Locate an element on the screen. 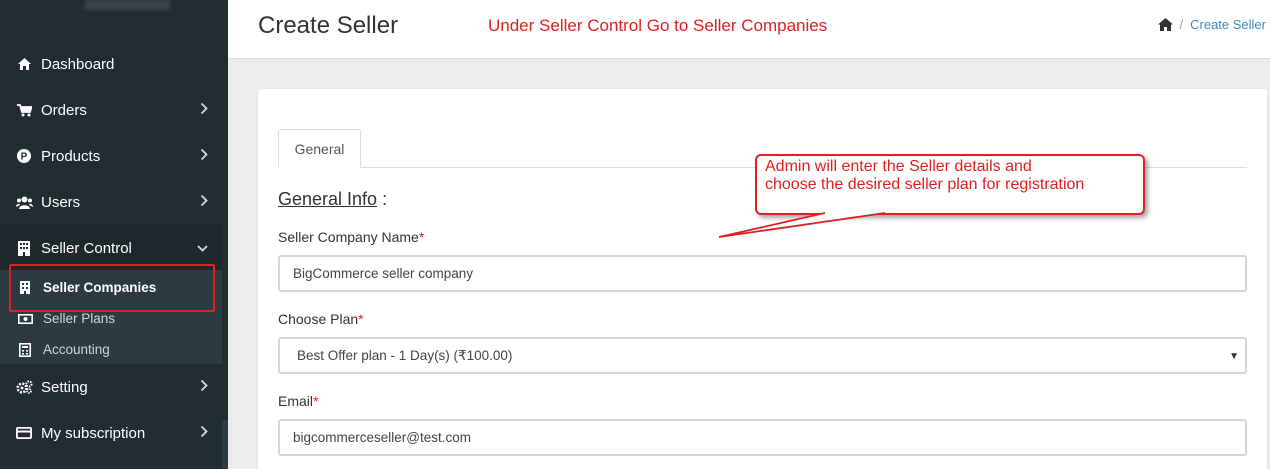 The image size is (1270, 469). cart-icon is located at coordinates (24, 110).